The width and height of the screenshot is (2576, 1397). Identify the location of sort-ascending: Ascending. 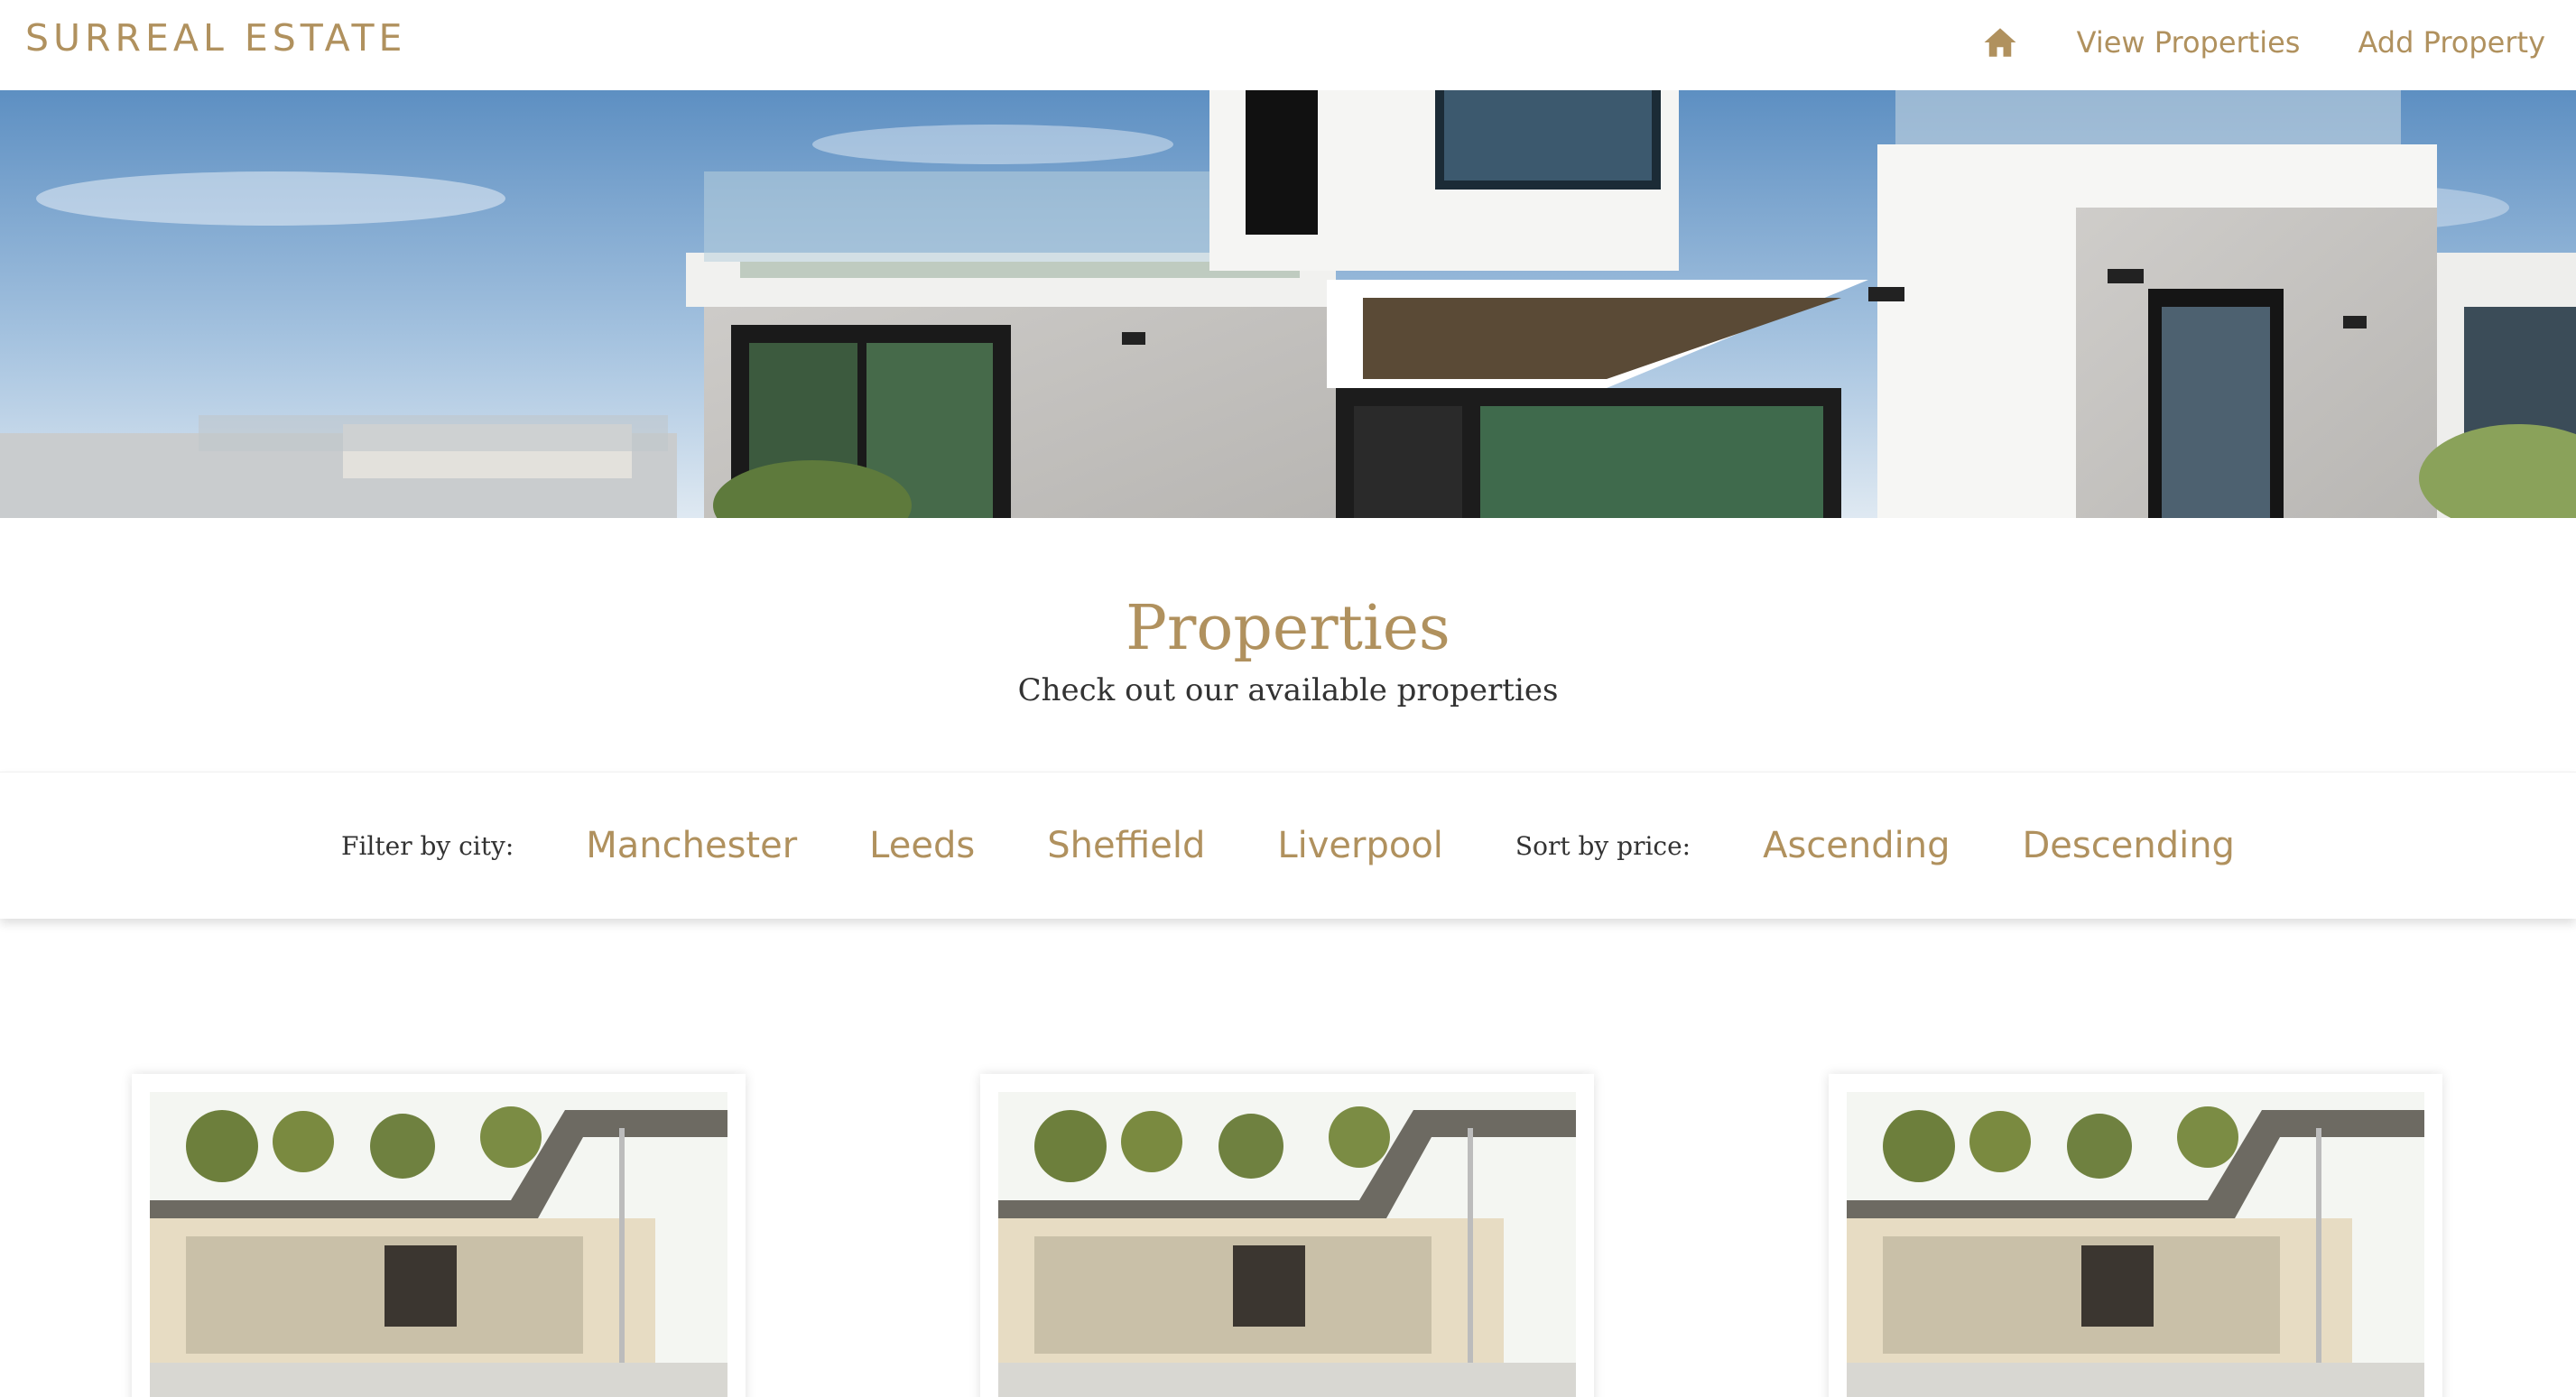
(1856, 845).